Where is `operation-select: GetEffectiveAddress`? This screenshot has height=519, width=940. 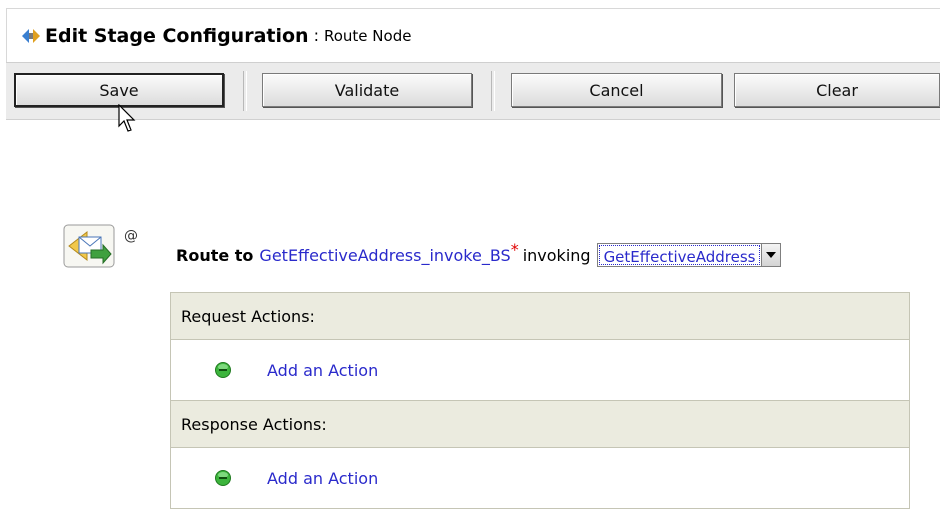 operation-select: GetEffectiveAddress is located at coordinates (689, 255).